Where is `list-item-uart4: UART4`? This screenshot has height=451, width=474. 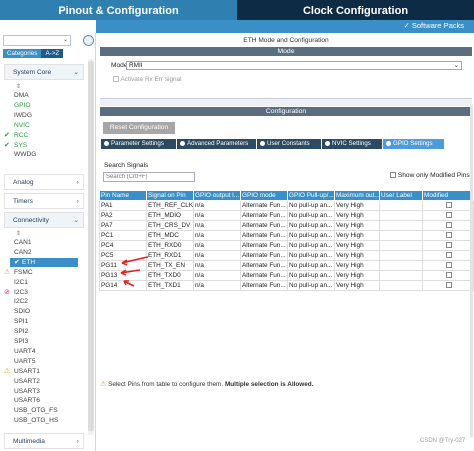
list-item-uart4: UART4 is located at coordinates (25, 351).